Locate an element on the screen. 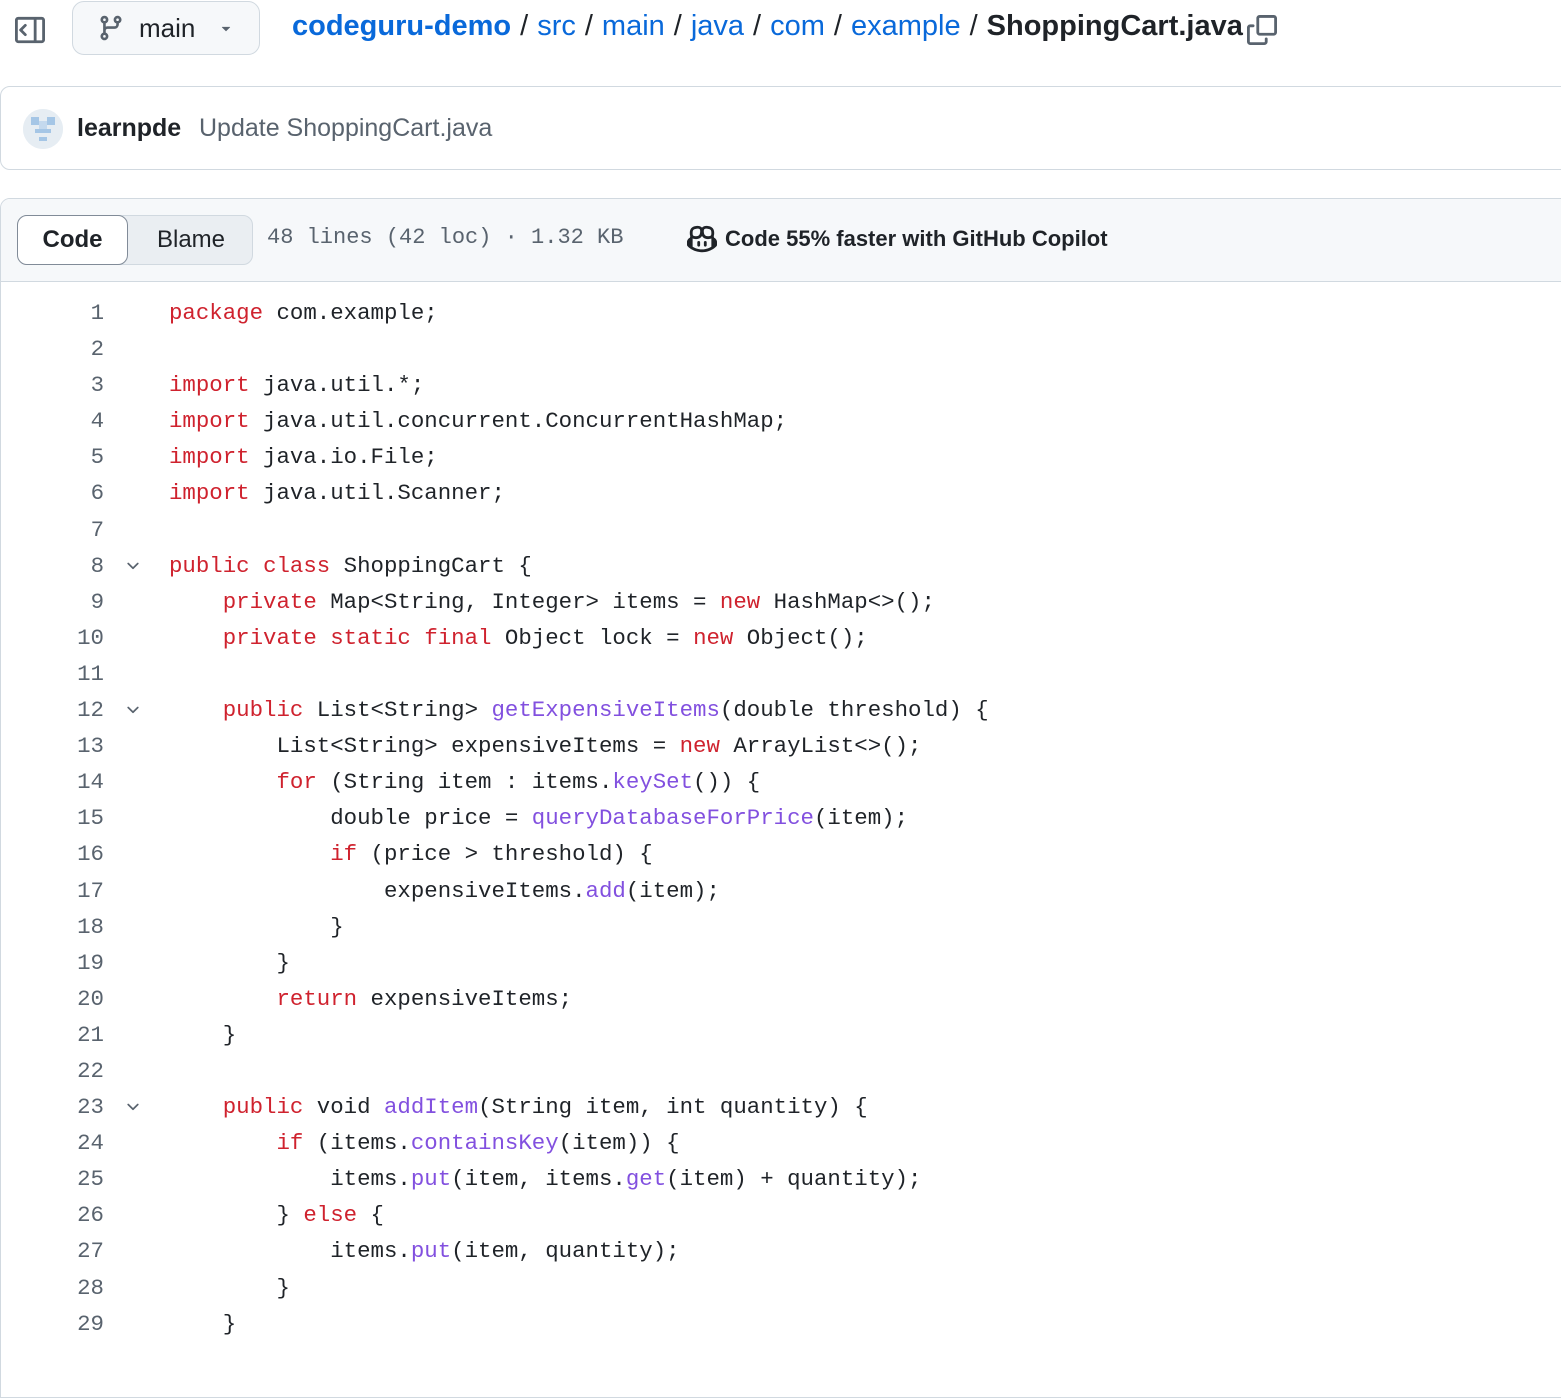 The height and width of the screenshot is (1398, 1561). code-function-name: get is located at coordinates (646, 1179).